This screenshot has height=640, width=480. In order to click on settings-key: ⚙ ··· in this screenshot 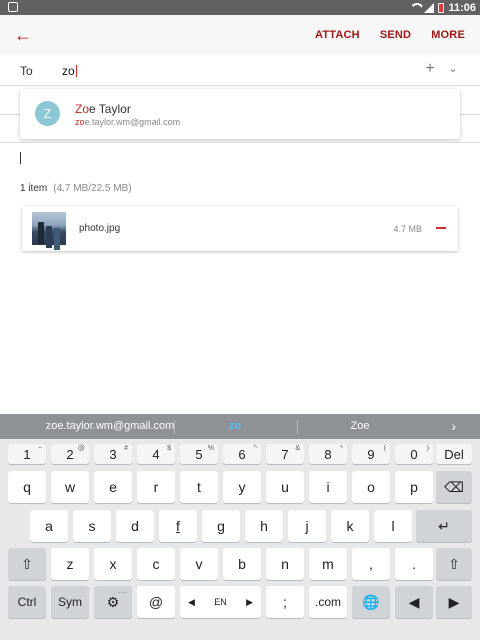, I will do `click(113, 602)`.